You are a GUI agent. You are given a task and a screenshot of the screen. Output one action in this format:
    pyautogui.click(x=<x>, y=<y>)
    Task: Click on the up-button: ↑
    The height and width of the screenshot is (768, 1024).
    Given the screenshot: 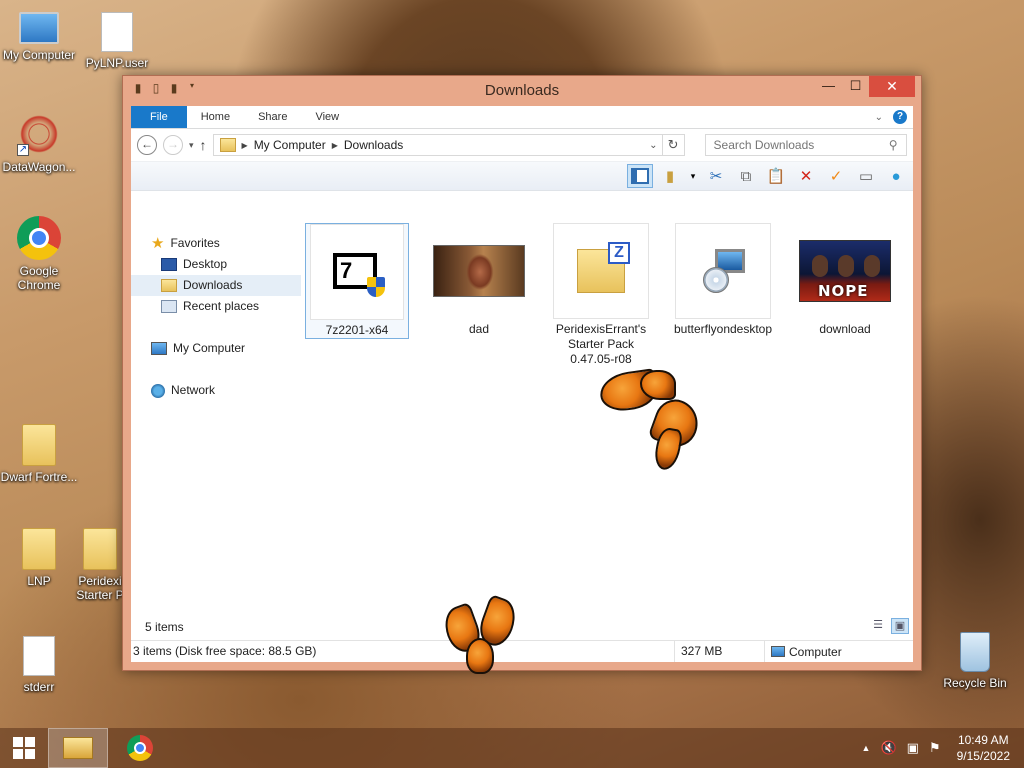 What is the action you would take?
    pyautogui.click(x=203, y=145)
    